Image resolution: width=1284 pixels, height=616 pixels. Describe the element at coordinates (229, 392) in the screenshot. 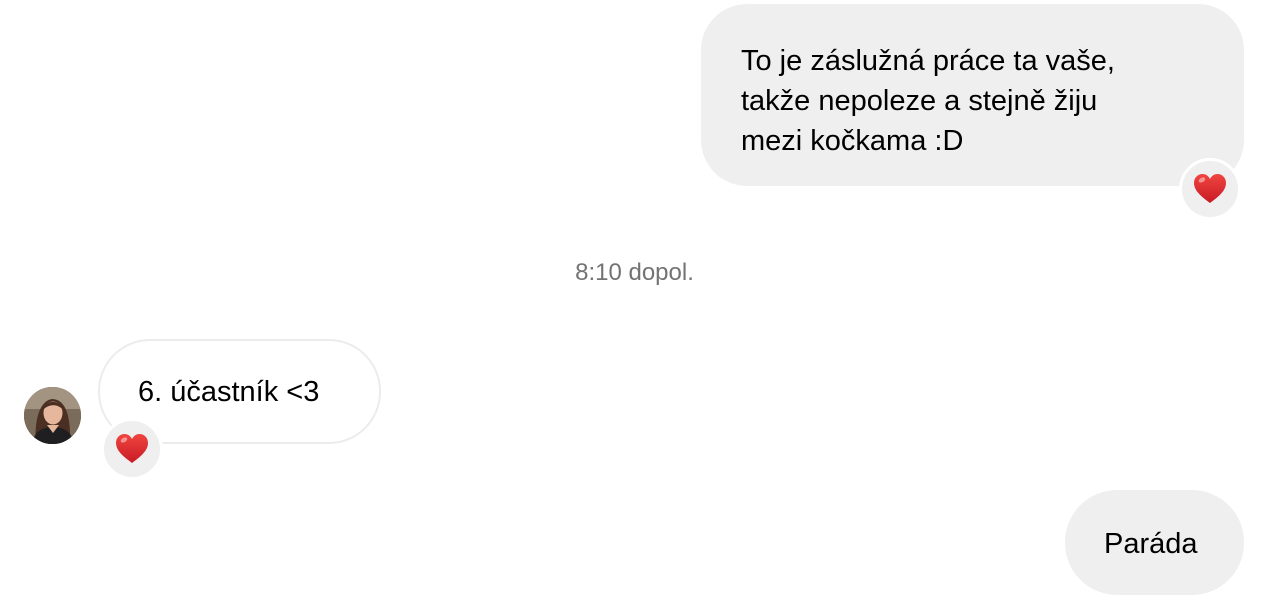

I see `message-text: 6. účastník <3` at that location.